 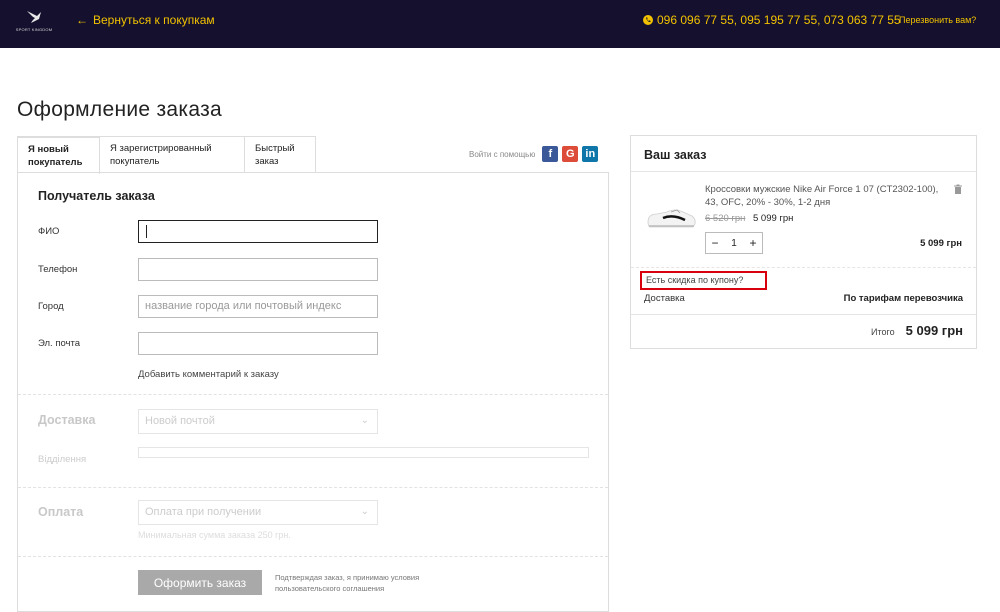 I want to click on social-login-label: Войти с помощью, so click(x=502, y=154).